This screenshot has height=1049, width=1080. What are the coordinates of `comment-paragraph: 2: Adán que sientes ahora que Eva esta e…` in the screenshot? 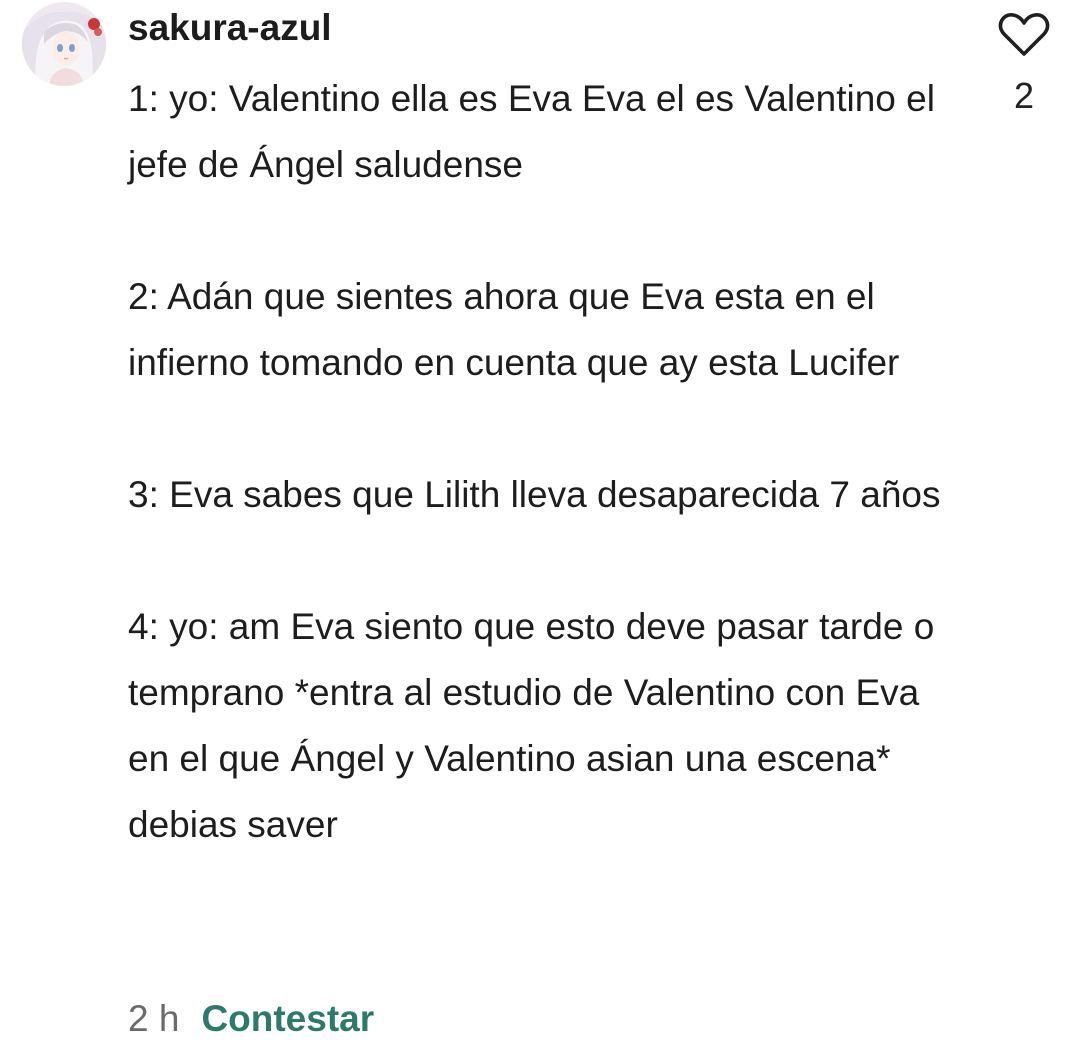 It's located at (514, 329).